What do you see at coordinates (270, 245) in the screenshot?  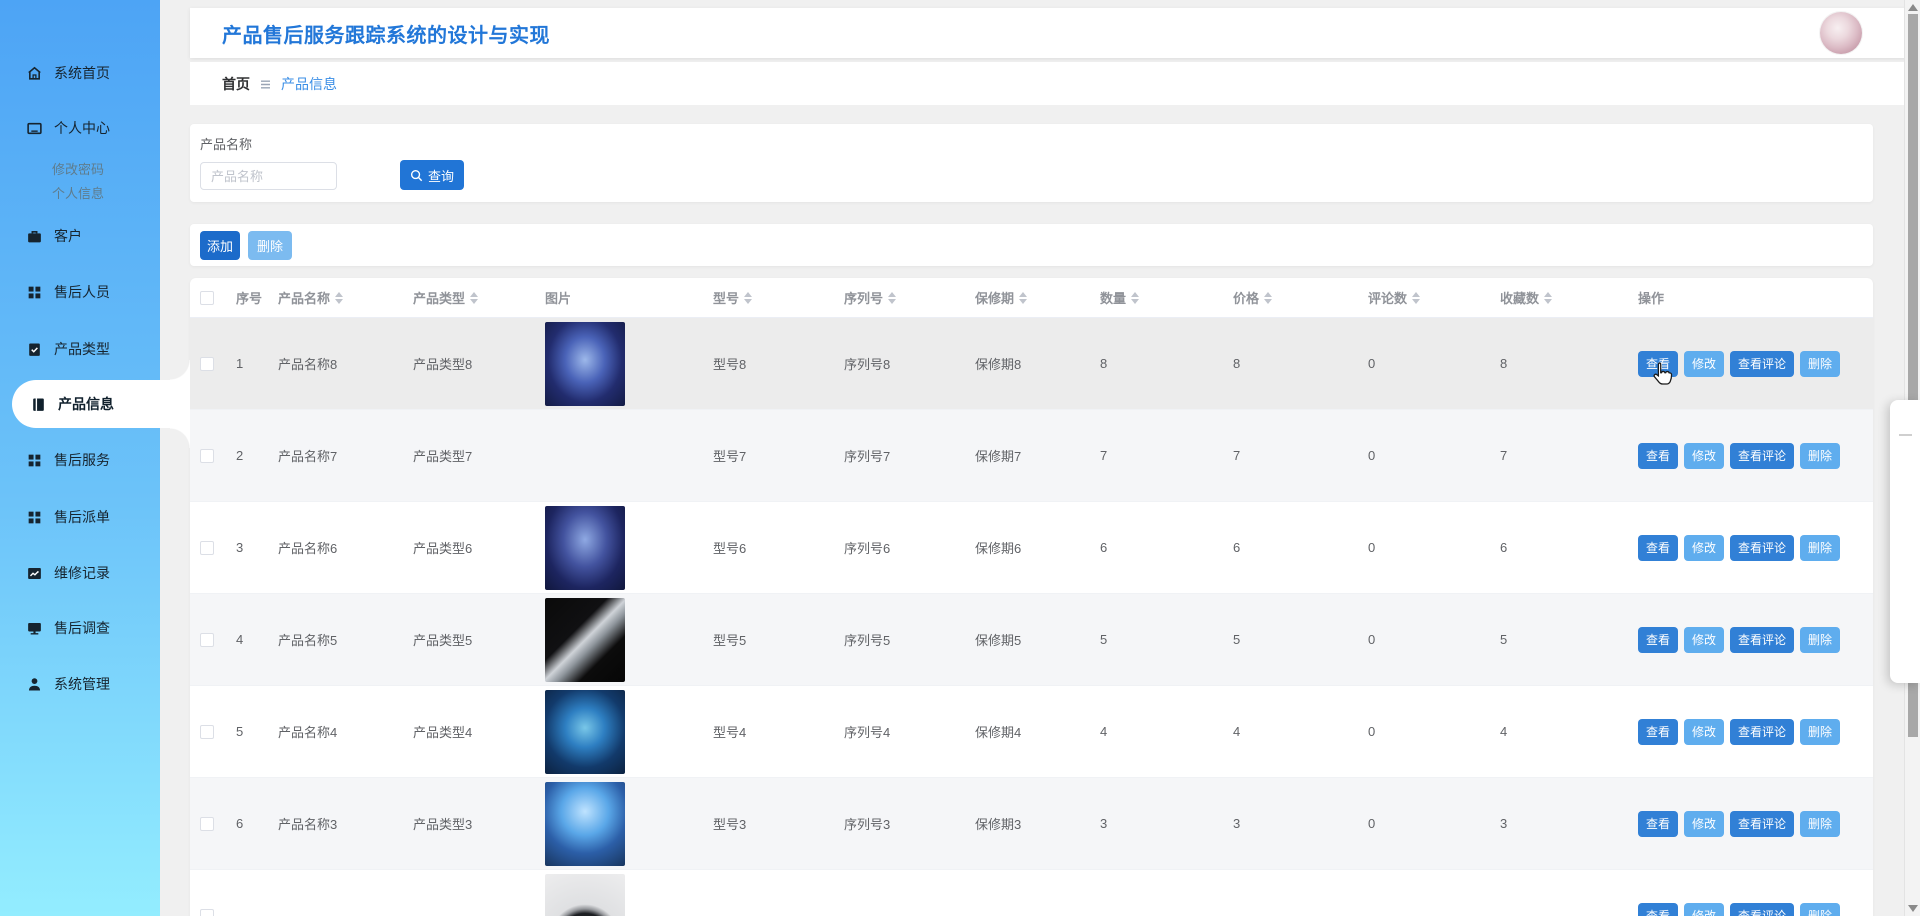 I see `delete-button: 删除` at bounding box center [270, 245].